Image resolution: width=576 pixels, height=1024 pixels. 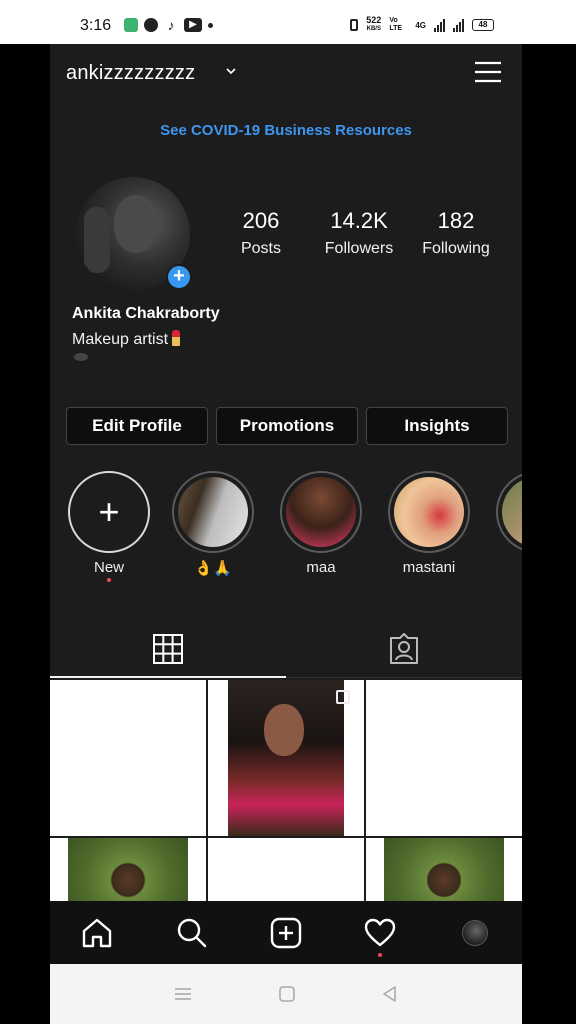 What do you see at coordinates (380, 954) in the screenshot?
I see `activity-notification-dot` at bounding box center [380, 954].